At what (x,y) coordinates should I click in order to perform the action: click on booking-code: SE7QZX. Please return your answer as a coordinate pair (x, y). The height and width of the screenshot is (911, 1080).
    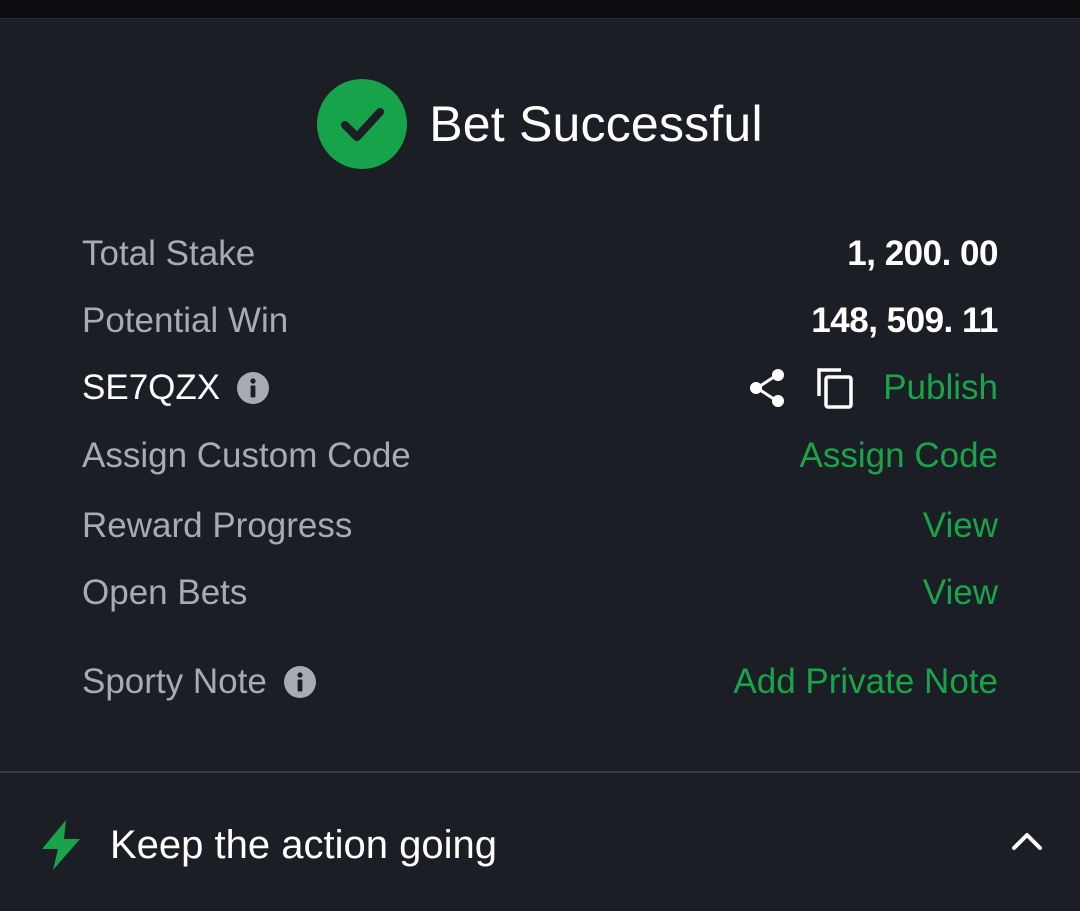
    Looking at the image, I should click on (151, 387).